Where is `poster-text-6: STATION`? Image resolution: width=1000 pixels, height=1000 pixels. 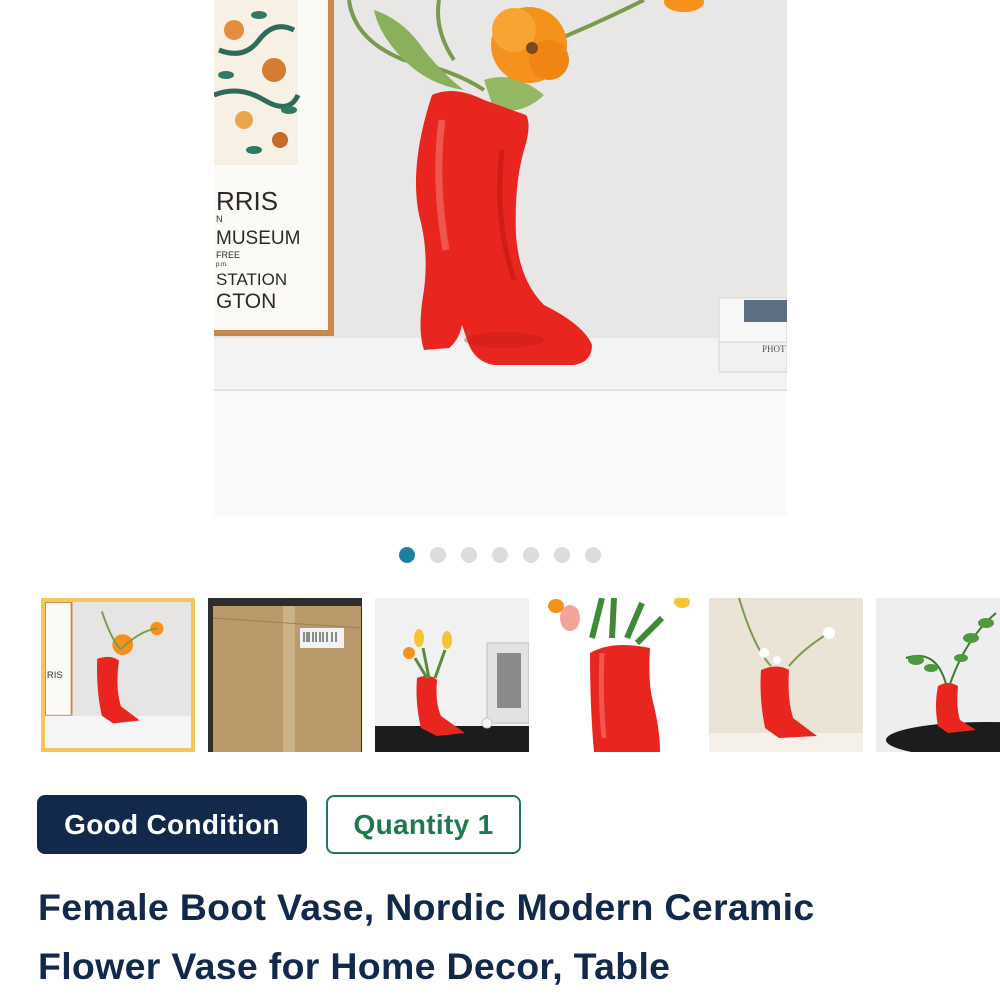
poster-text-6: STATION is located at coordinates (251, 279).